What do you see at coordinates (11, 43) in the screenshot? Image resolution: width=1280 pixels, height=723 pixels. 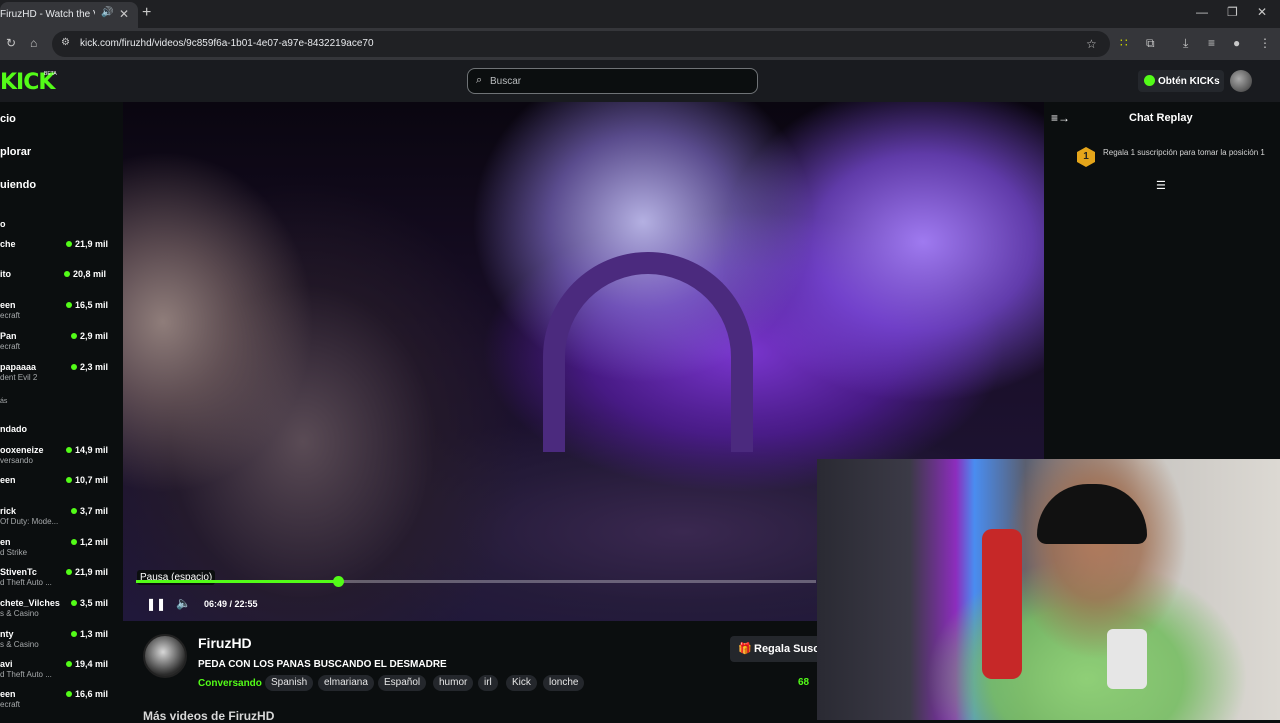 I see `reload-icon: ↻` at bounding box center [11, 43].